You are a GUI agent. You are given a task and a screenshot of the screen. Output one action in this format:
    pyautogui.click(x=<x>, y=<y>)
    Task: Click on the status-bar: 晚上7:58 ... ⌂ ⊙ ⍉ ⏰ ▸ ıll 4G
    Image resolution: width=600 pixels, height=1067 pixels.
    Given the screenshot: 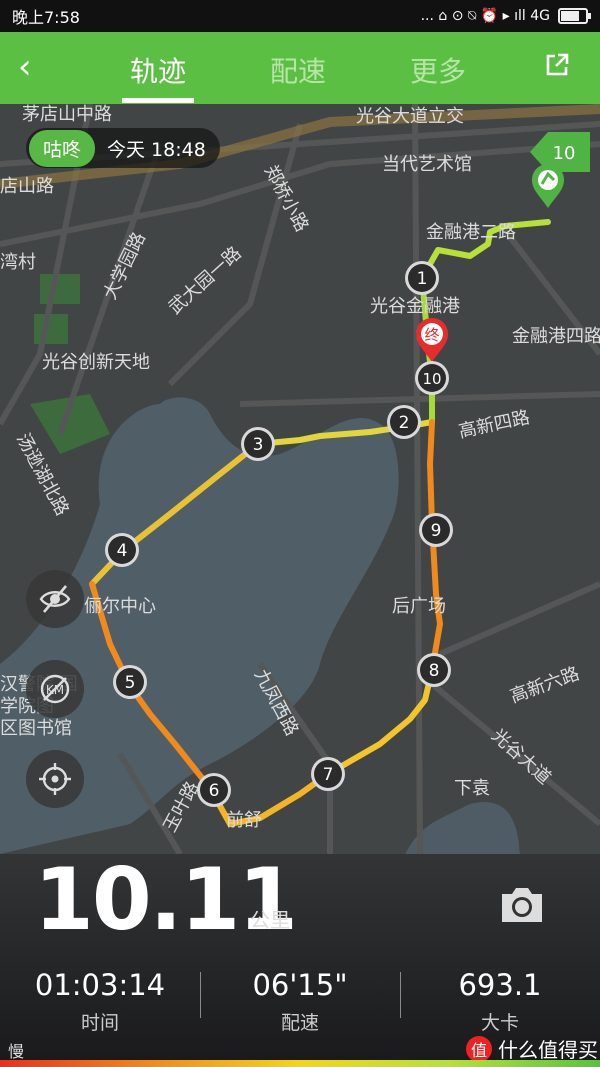 What is the action you would take?
    pyautogui.click(x=300, y=16)
    